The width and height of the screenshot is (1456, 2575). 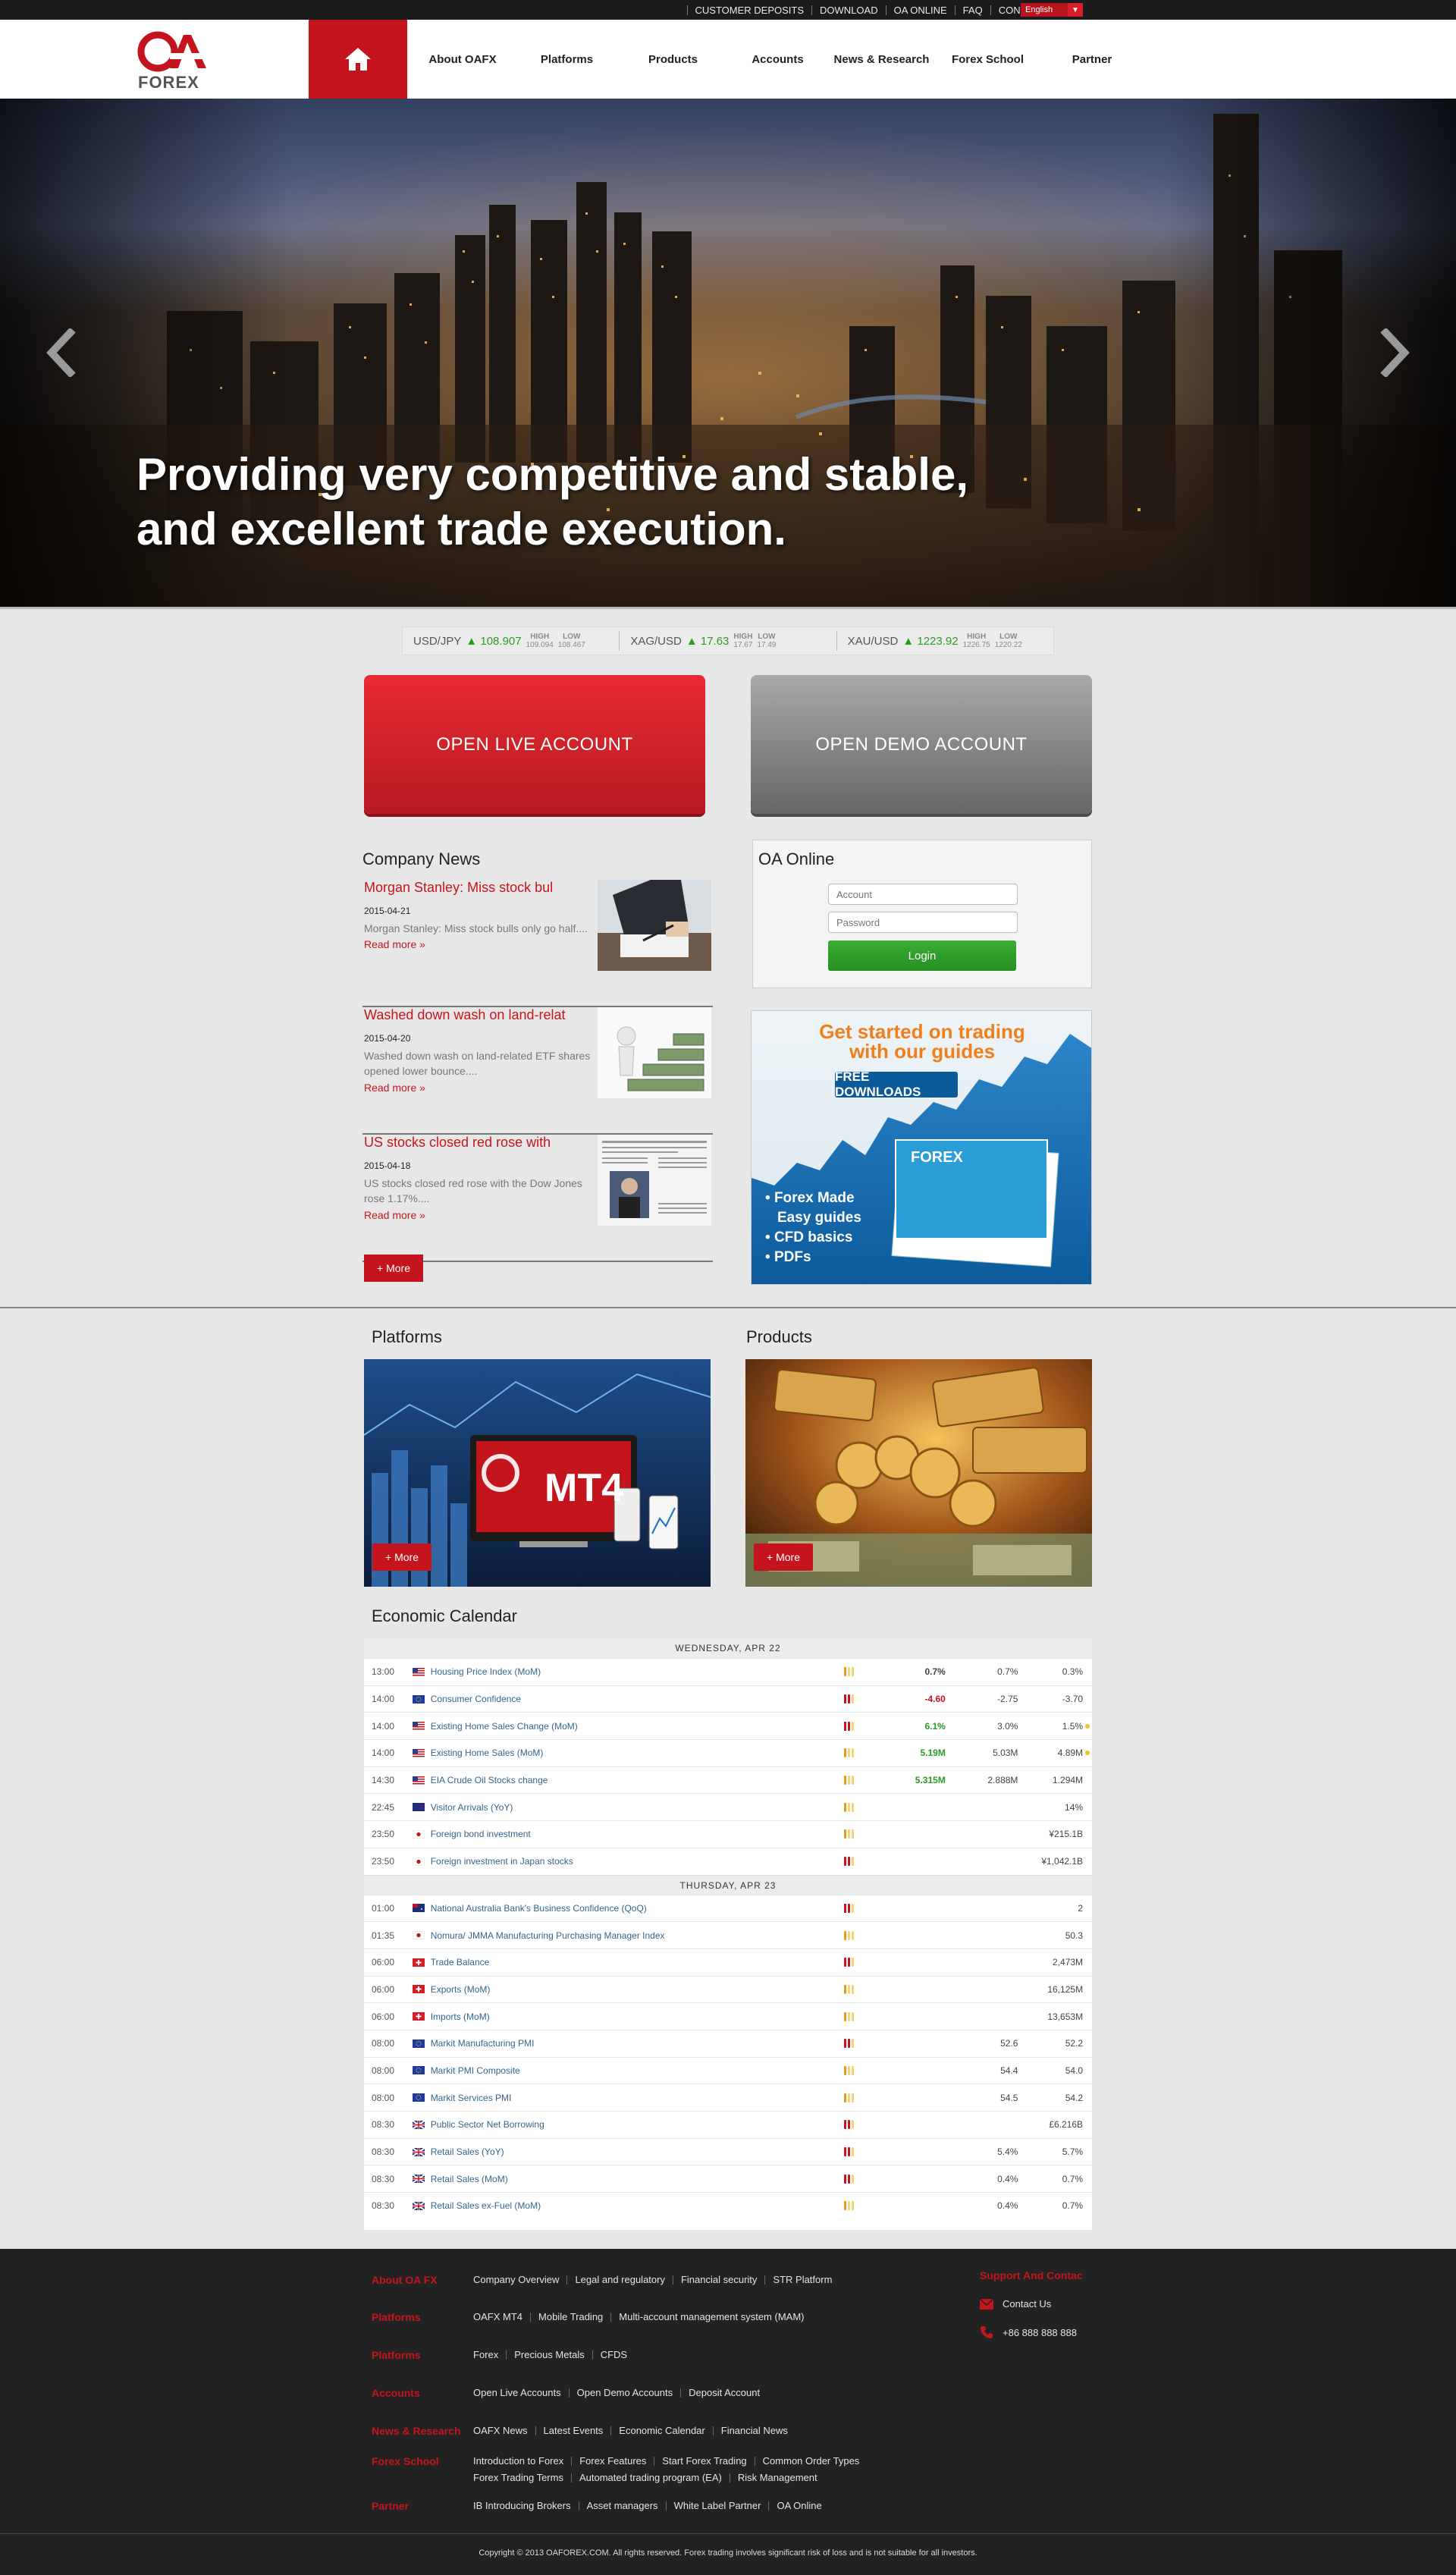 I want to click on event-name-link: Existing Home Sales (MoM), so click(x=638, y=1753).